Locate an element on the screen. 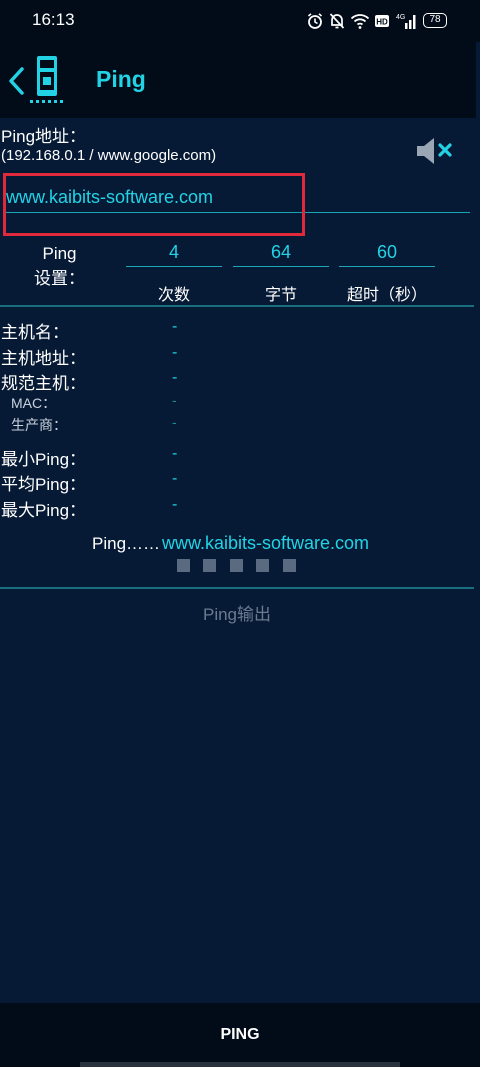 This screenshot has width=480, height=1067. host-name-label: 主机名： is located at coordinates (35, 332).